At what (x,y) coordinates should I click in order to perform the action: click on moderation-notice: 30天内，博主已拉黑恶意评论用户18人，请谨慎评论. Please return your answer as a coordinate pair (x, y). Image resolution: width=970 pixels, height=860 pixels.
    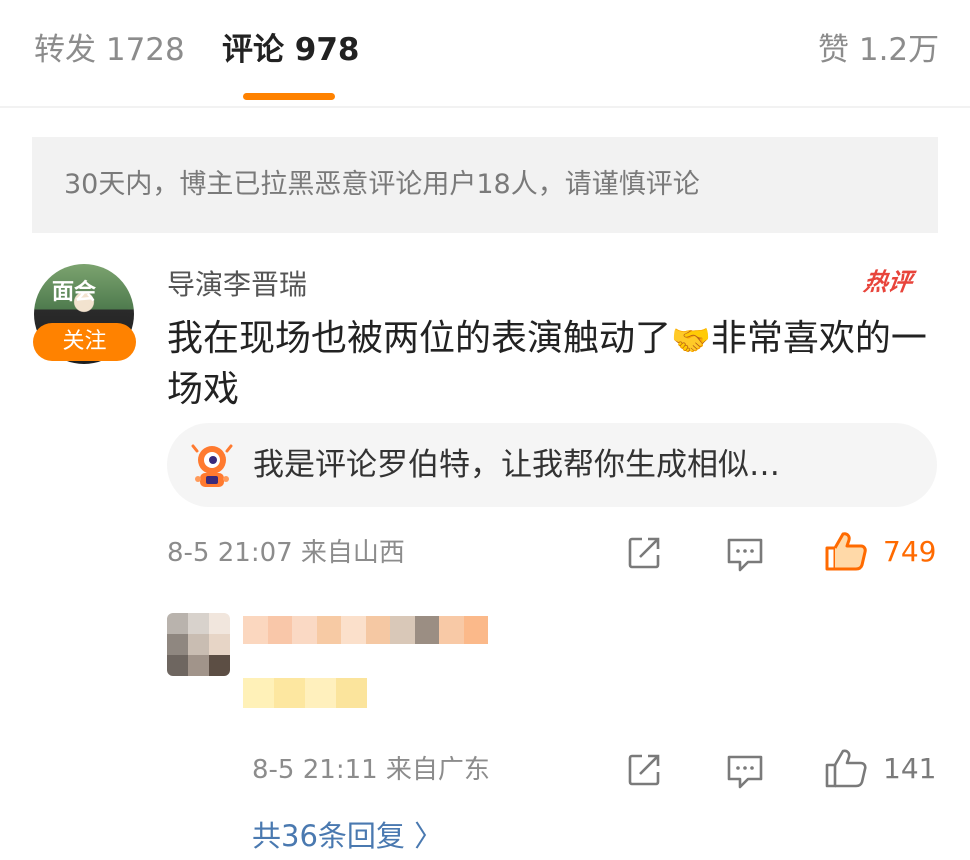
    Looking at the image, I should click on (485, 185).